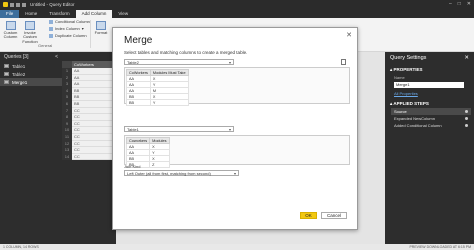 The height and width of the screenshot is (250, 474). I want to click on applied-step-source: Source, so click(431, 111).